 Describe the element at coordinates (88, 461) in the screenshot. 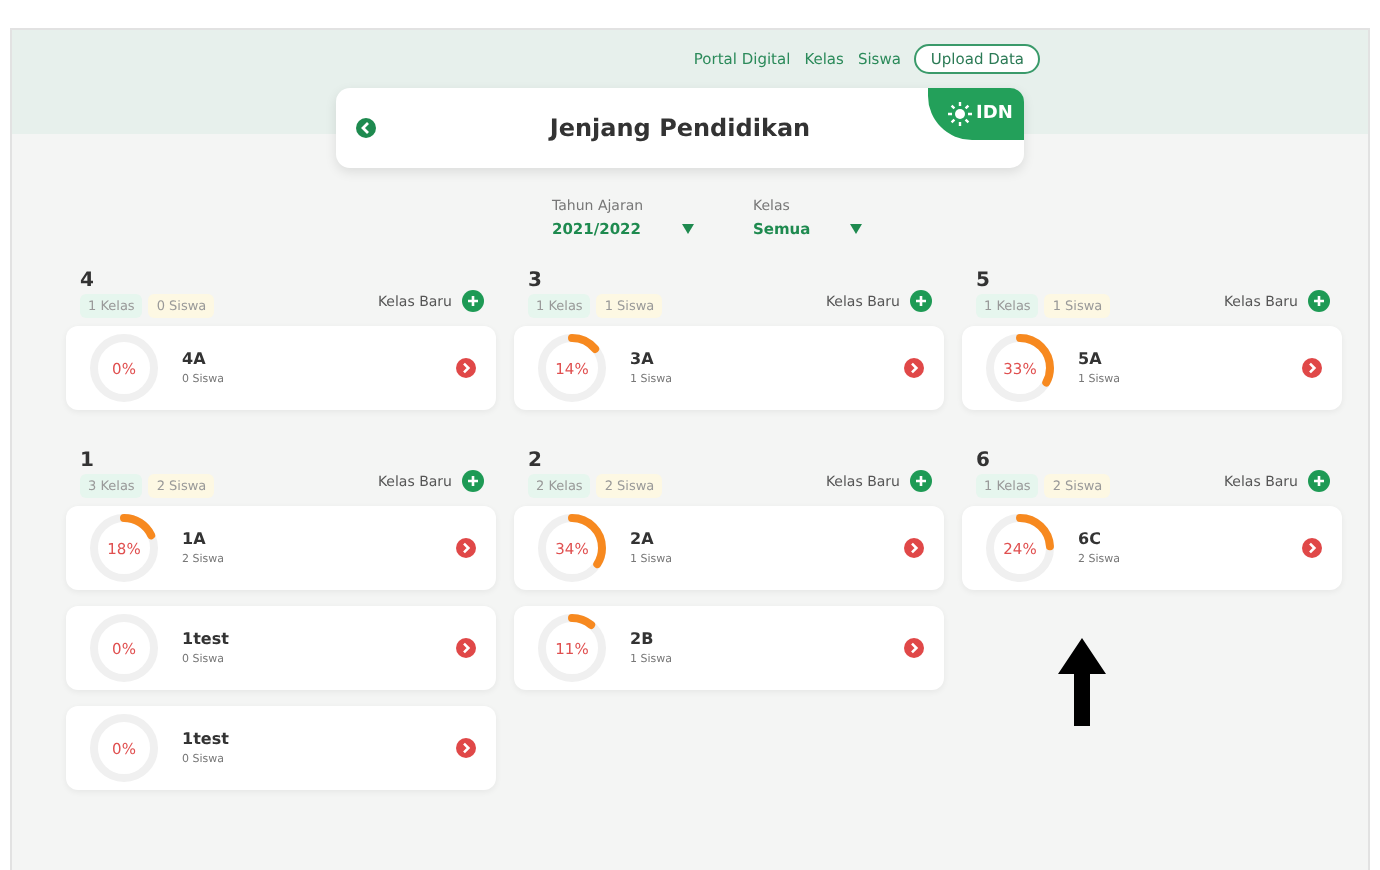

I see `level-heading: 1` at that location.